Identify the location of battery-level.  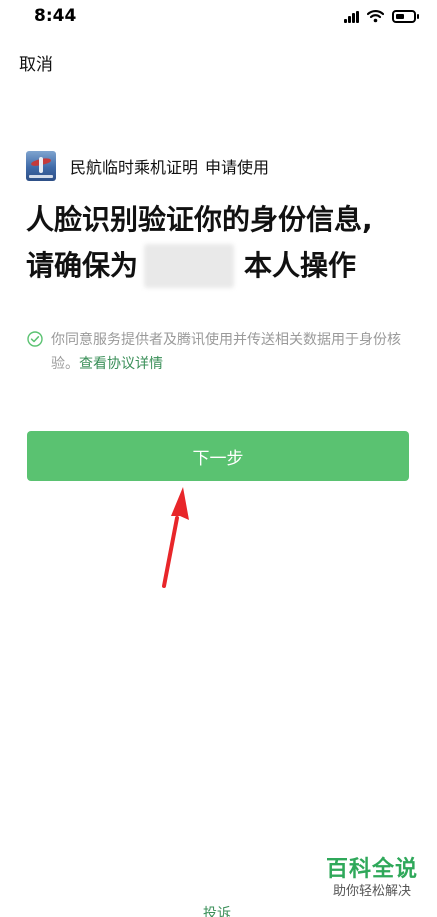
(400, 16).